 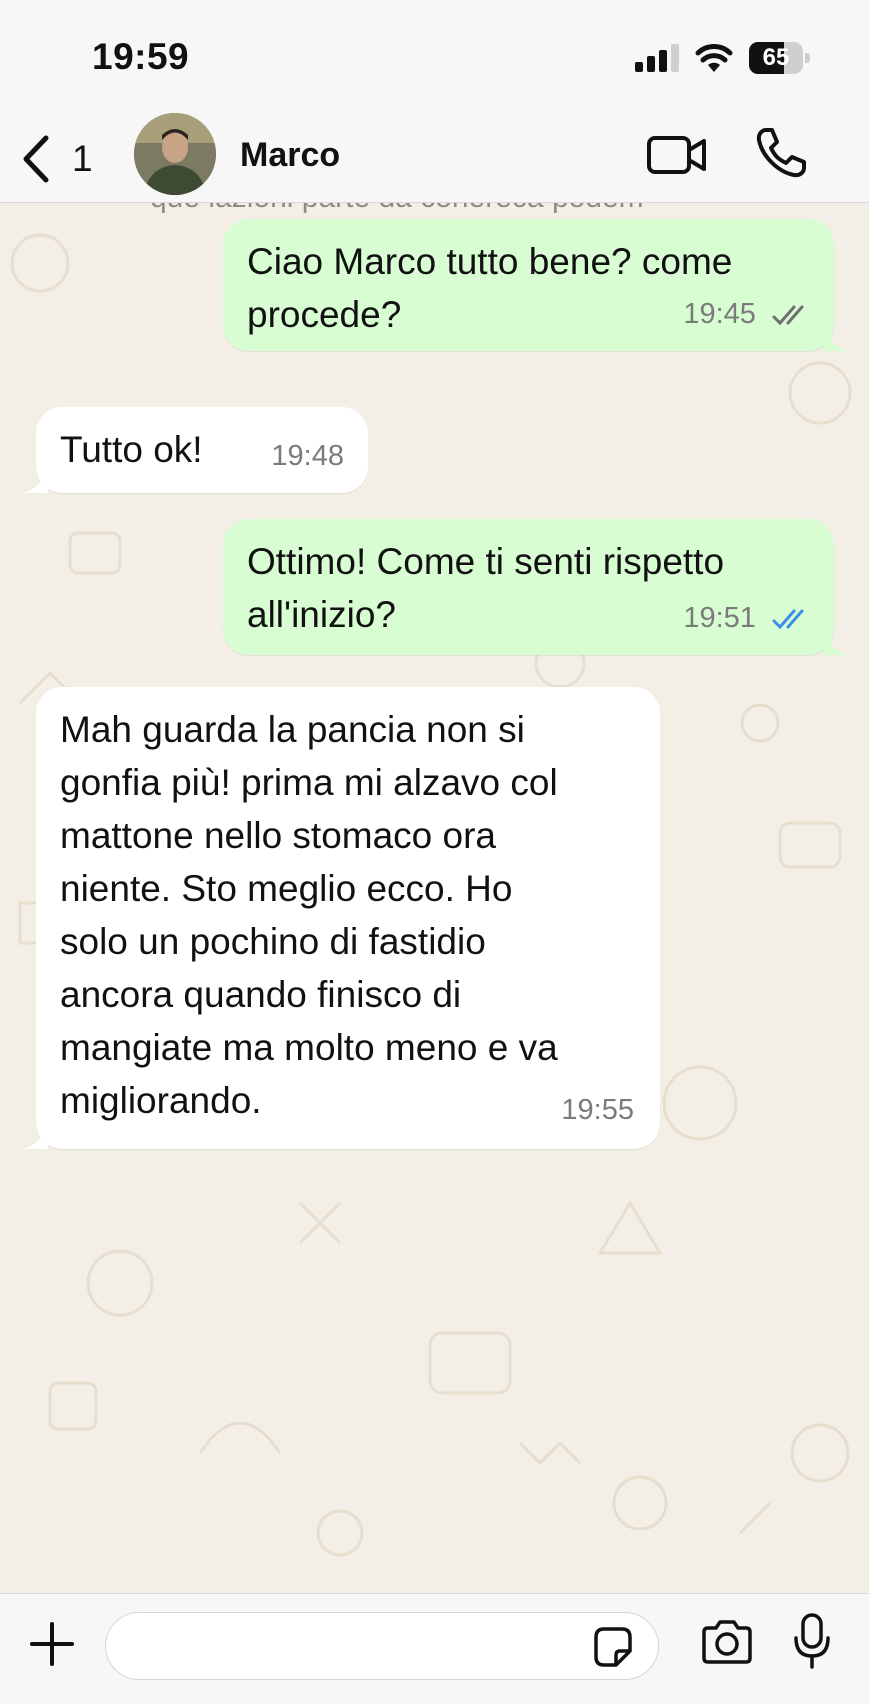 I want to click on message-time: 19:45, so click(x=719, y=314).